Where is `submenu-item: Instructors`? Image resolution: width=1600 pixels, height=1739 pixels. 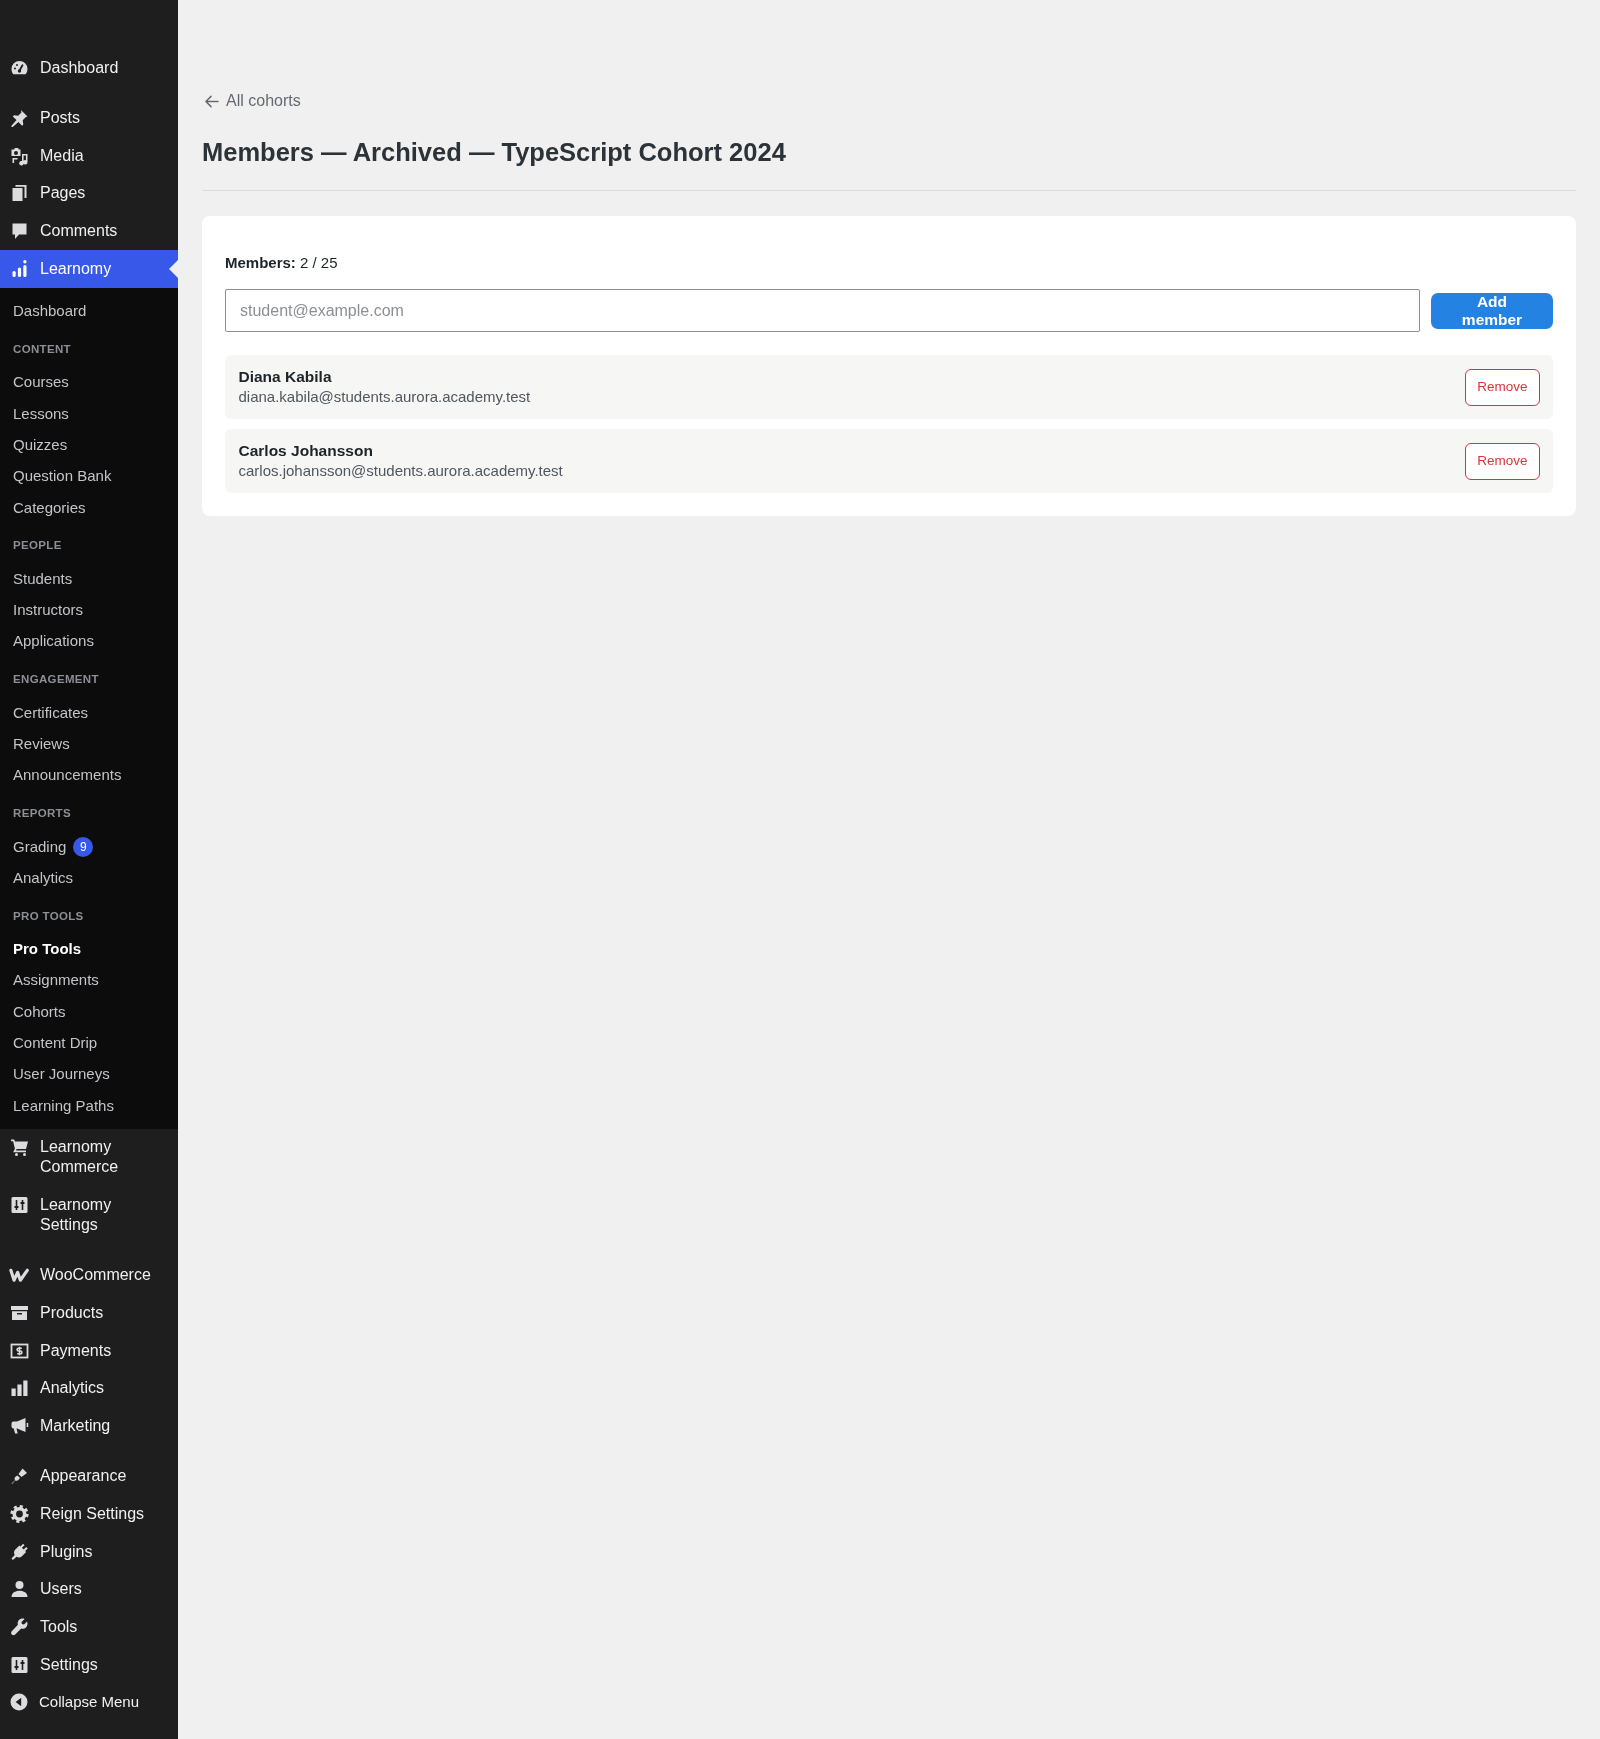 submenu-item: Instructors is located at coordinates (89, 610).